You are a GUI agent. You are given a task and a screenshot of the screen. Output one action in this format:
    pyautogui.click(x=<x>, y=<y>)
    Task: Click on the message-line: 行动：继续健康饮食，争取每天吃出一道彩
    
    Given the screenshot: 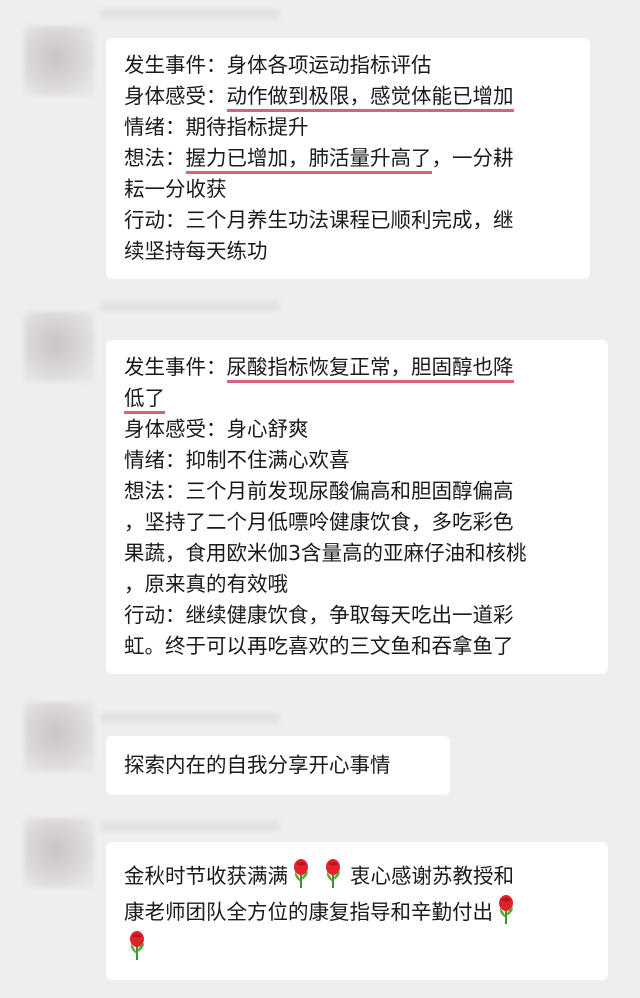 What is the action you would take?
    pyautogui.click(x=319, y=615)
    